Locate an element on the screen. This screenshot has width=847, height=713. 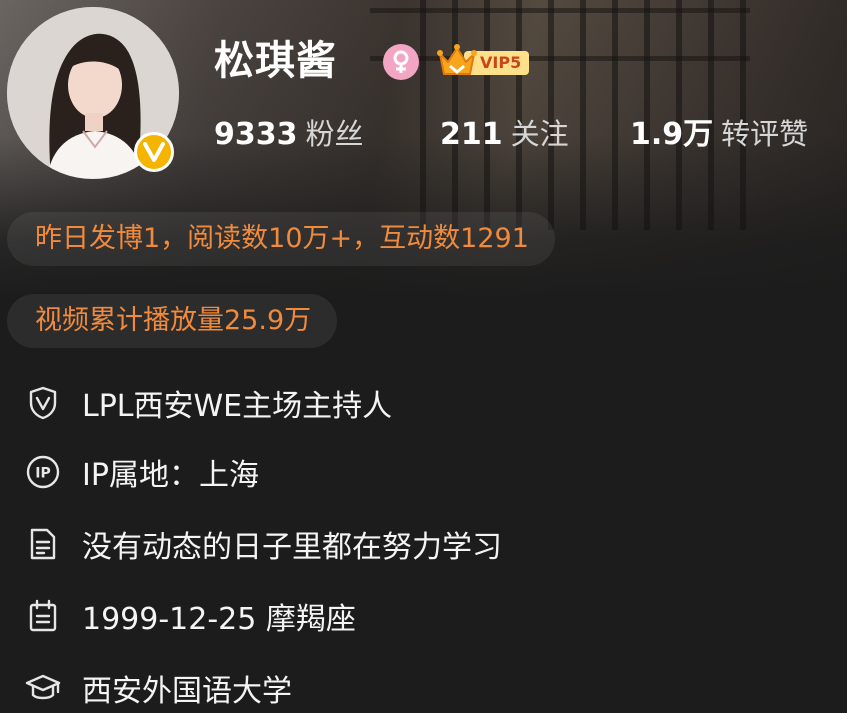
ip-circle-icon: IP is located at coordinates (43, 472).